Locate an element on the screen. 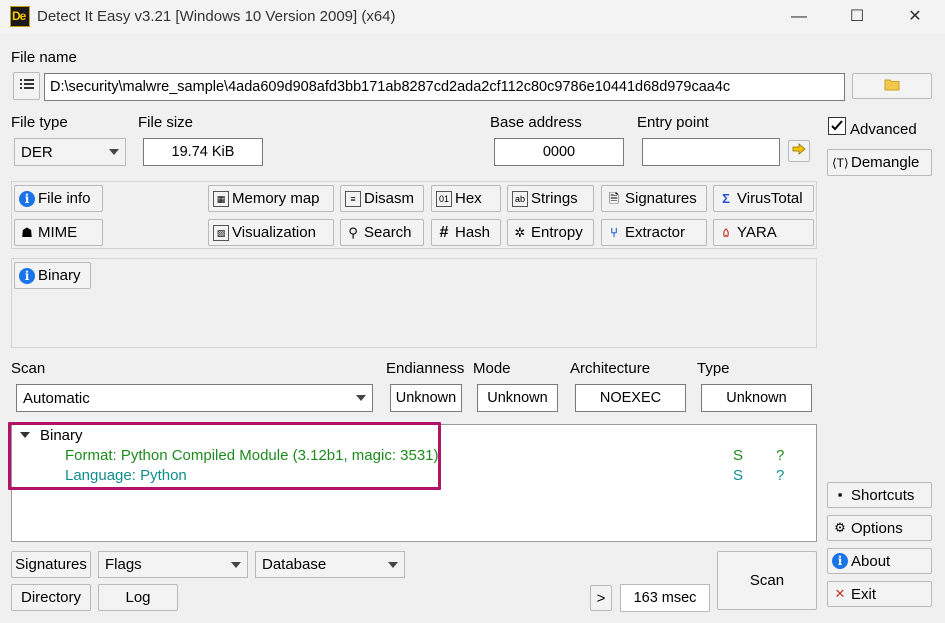 The height and width of the screenshot is (623, 945). arrow-right-icon is located at coordinates (799, 151).